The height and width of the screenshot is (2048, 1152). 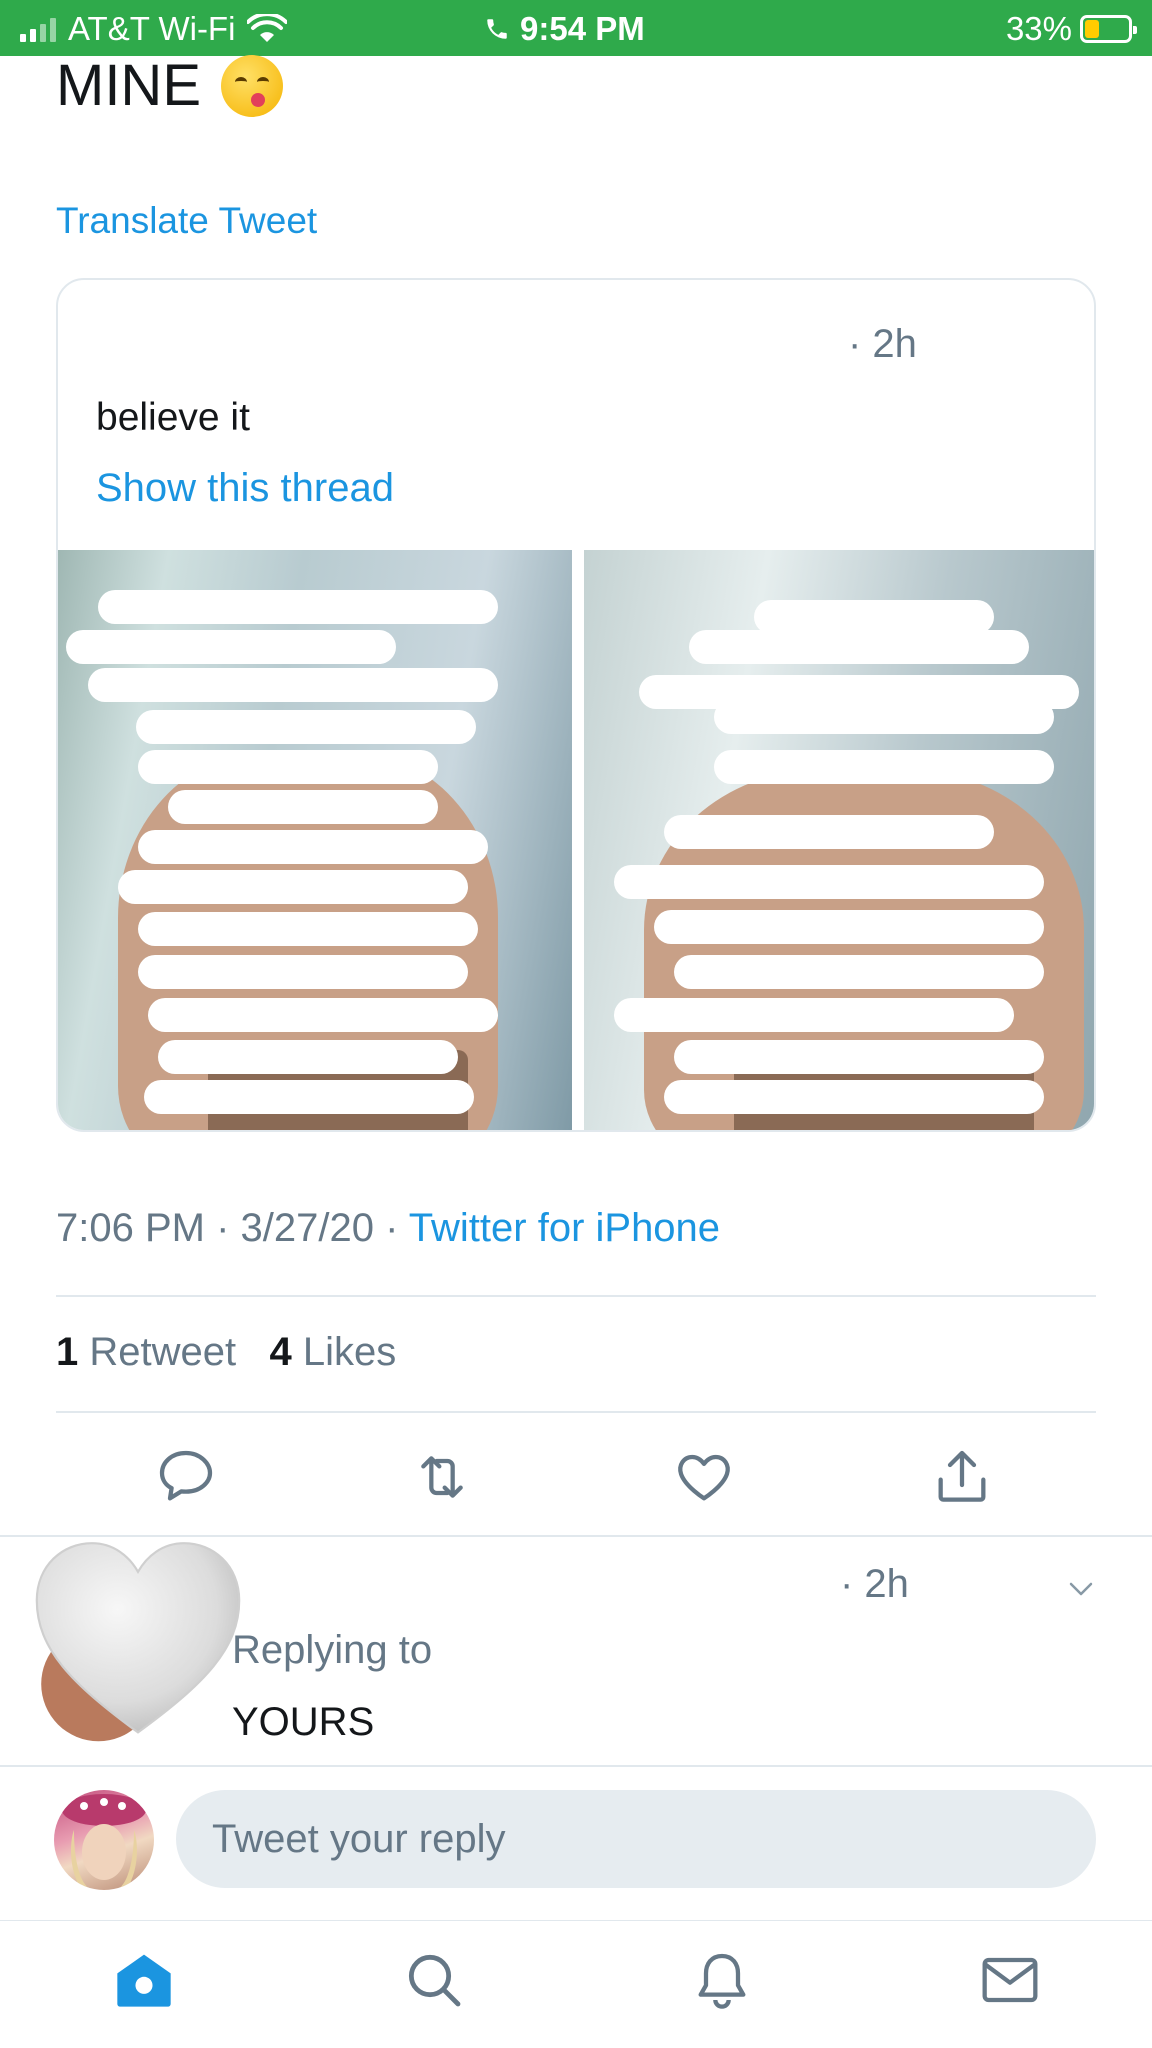 I want to click on home-icon, so click(x=144, y=1980).